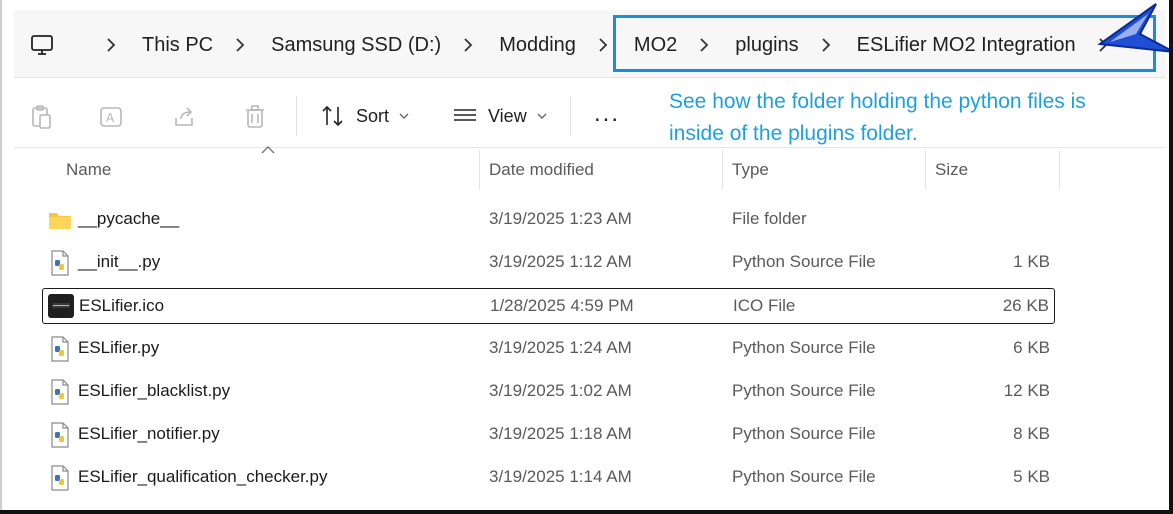  What do you see at coordinates (465, 115) in the screenshot?
I see `view-list-icon` at bounding box center [465, 115].